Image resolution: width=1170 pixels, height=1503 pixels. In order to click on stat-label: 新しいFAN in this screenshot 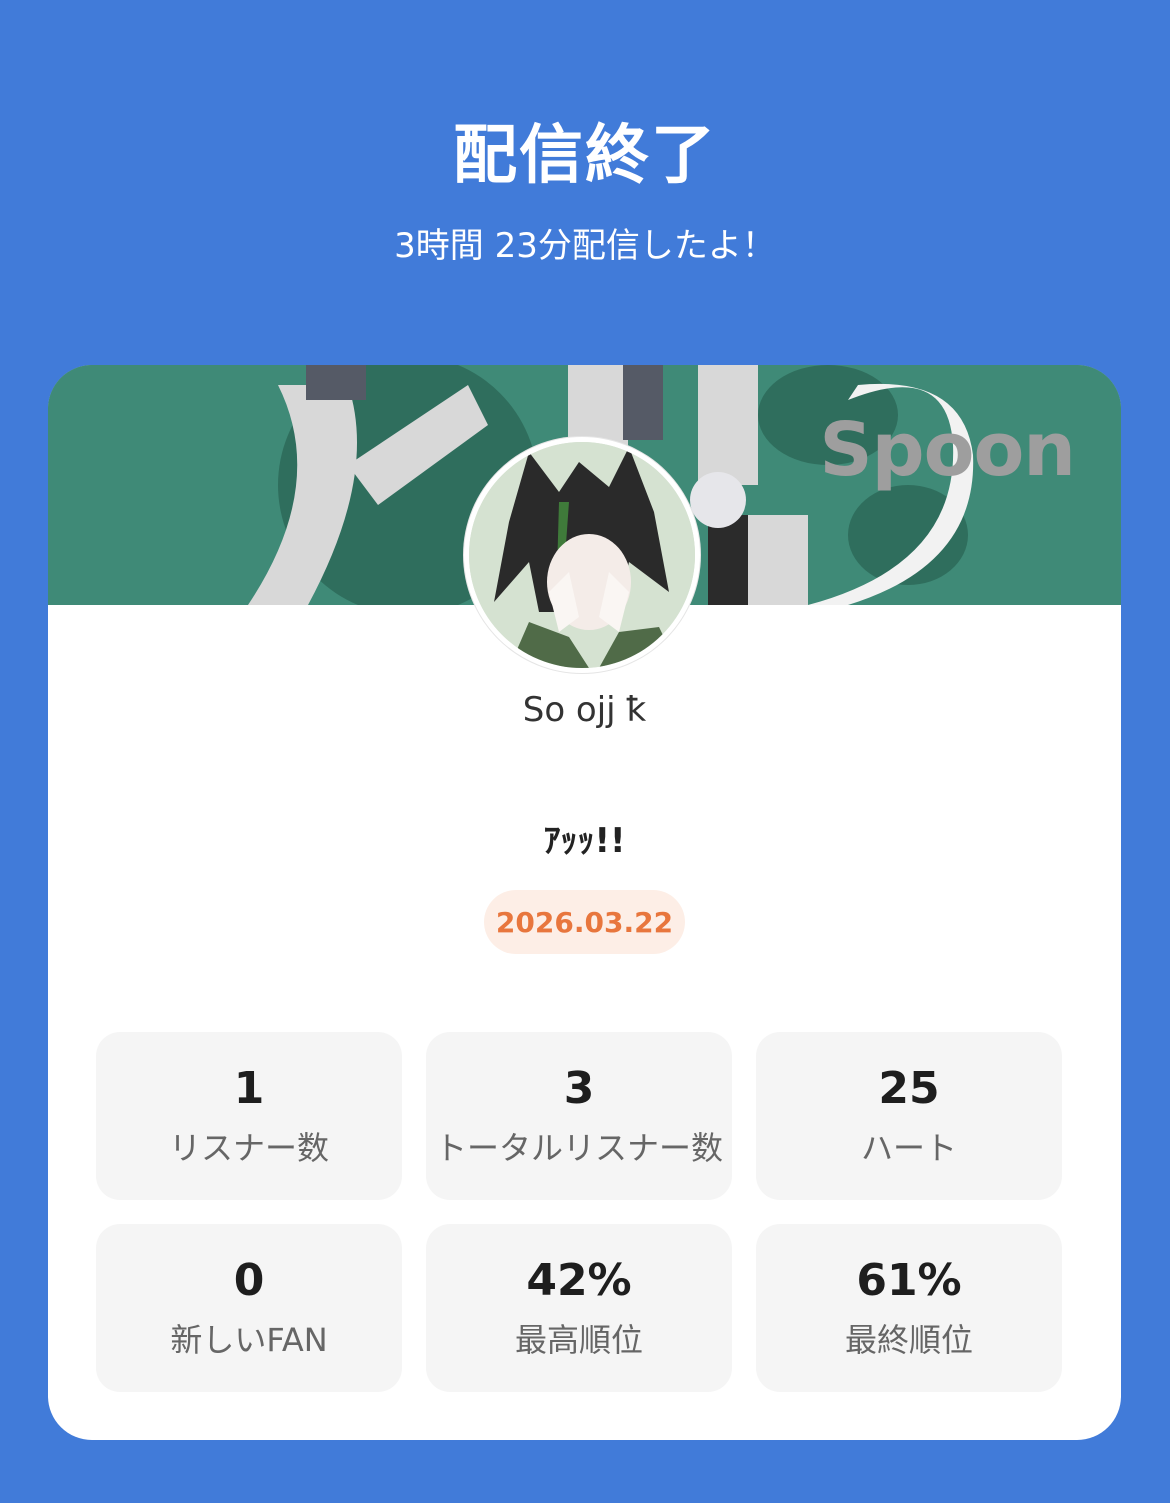, I will do `click(249, 1340)`.